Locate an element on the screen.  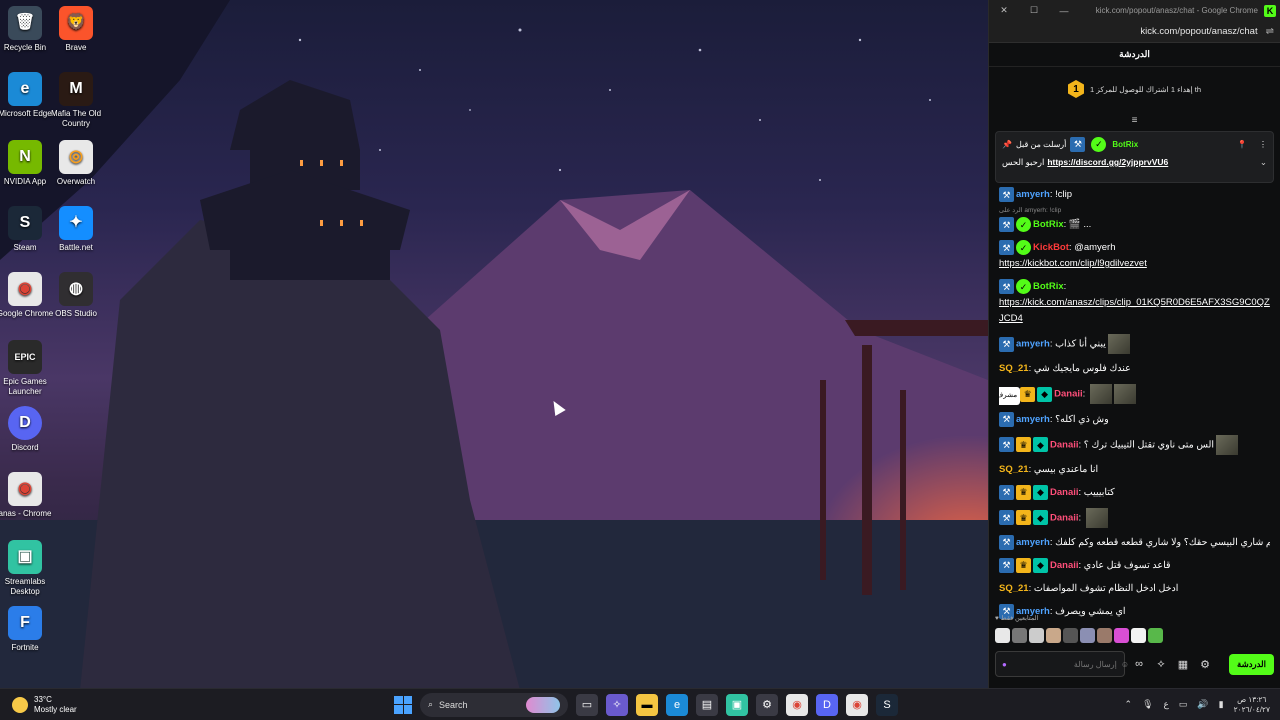
pinned-link: https://discord.gg/2yjpprvVU6 is located at coordinates (1107, 162).